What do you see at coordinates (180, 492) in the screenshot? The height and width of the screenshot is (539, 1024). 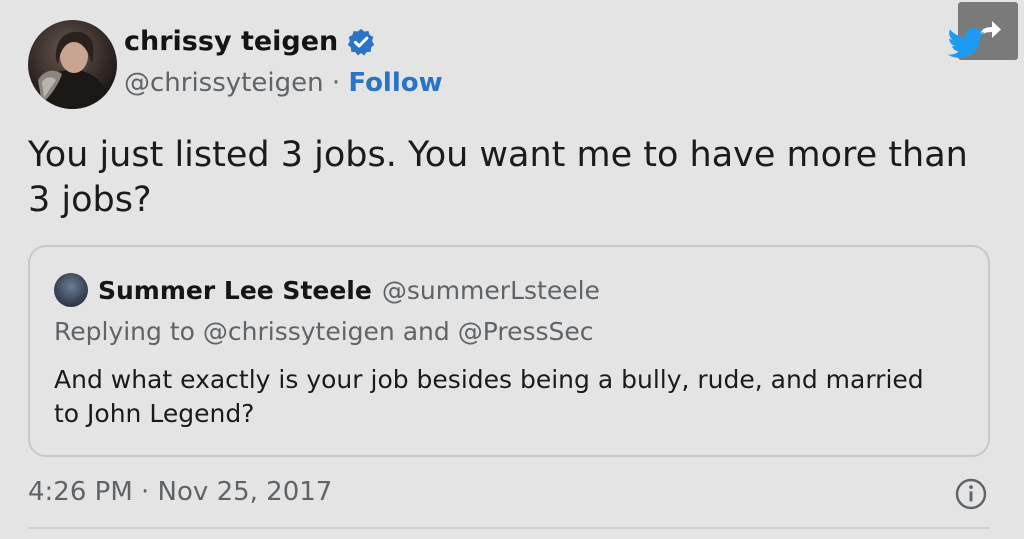 I see `tweet-timestamp: 4:26 PM · Nov 25, 2017` at bounding box center [180, 492].